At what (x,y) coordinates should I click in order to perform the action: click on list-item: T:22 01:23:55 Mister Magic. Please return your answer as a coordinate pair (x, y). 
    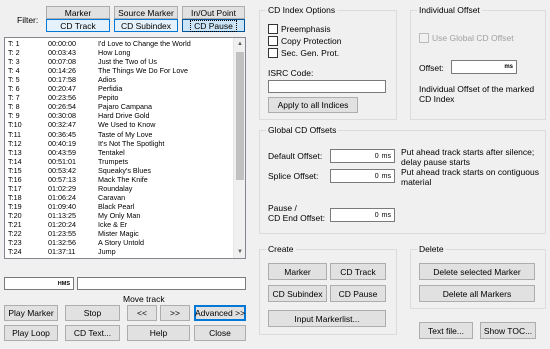
    Looking at the image, I should click on (119, 234).